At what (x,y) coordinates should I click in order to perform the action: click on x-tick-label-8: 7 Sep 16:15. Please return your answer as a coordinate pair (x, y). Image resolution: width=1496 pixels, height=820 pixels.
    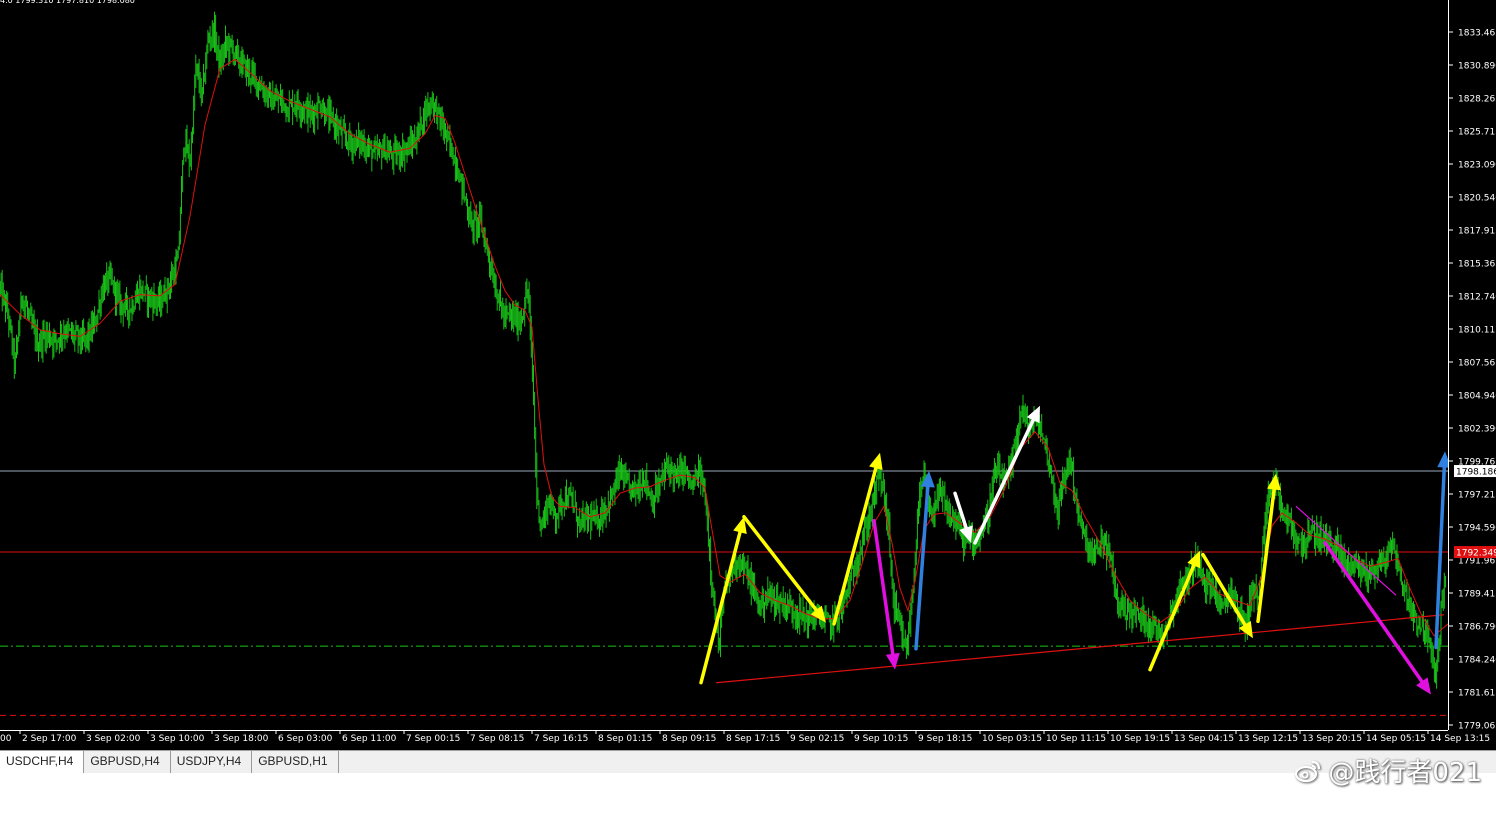
    Looking at the image, I should click on (561, 739).